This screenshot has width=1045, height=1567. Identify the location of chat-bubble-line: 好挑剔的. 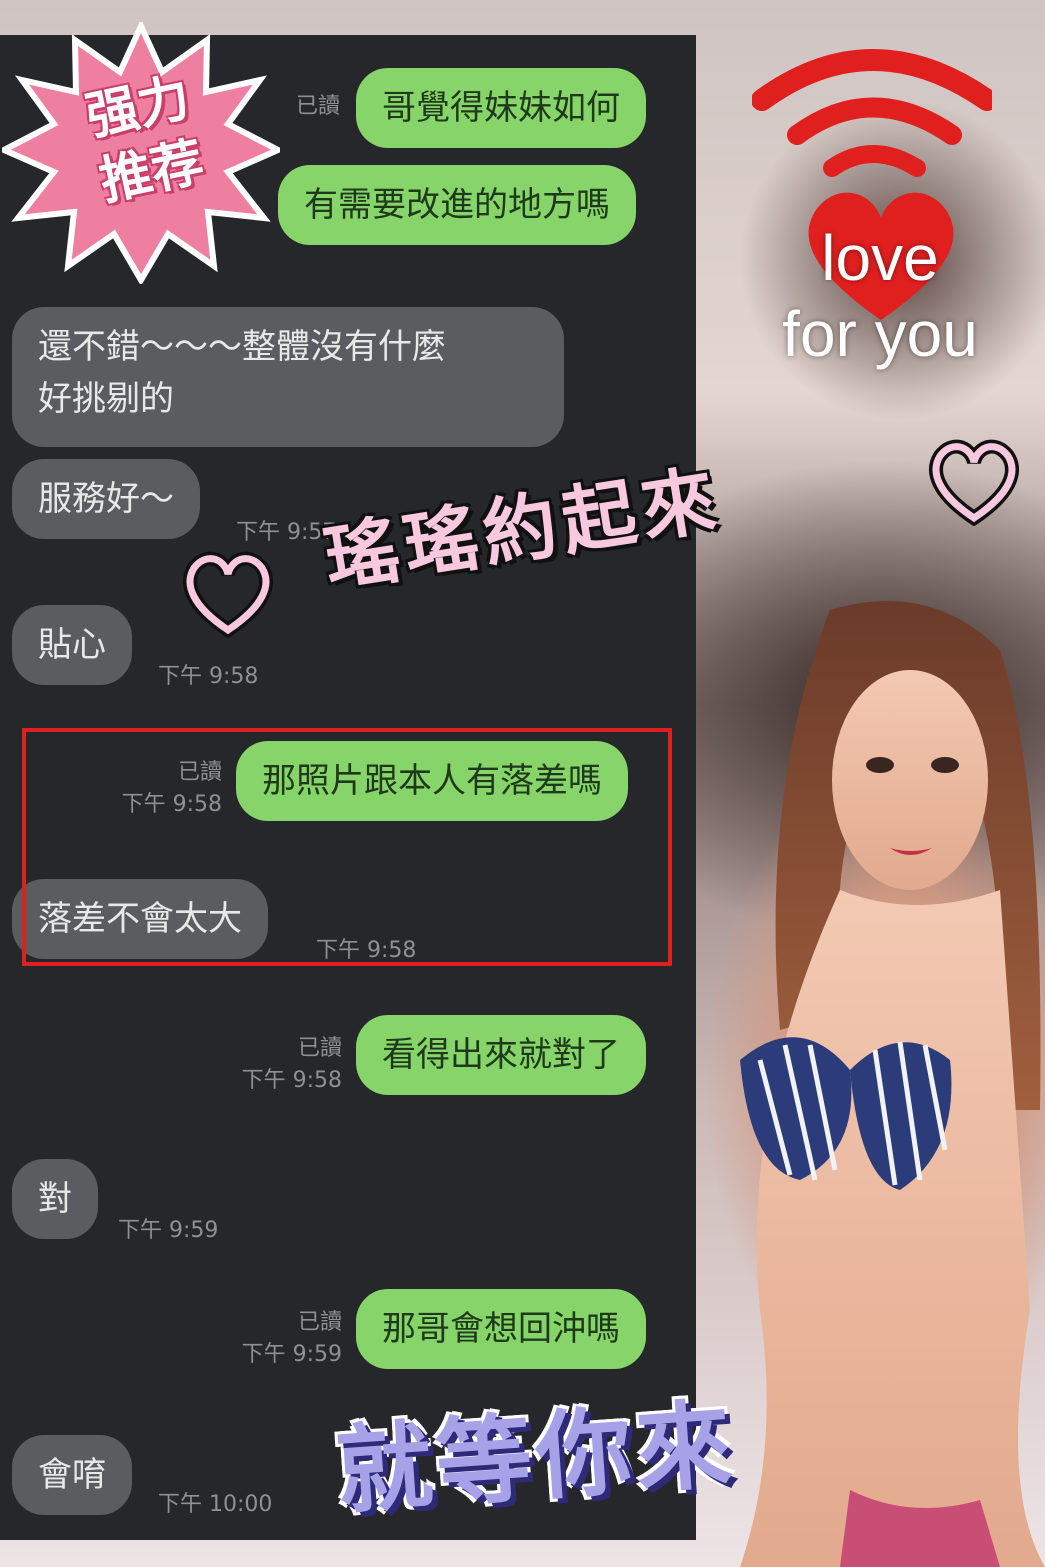
(106, 399).